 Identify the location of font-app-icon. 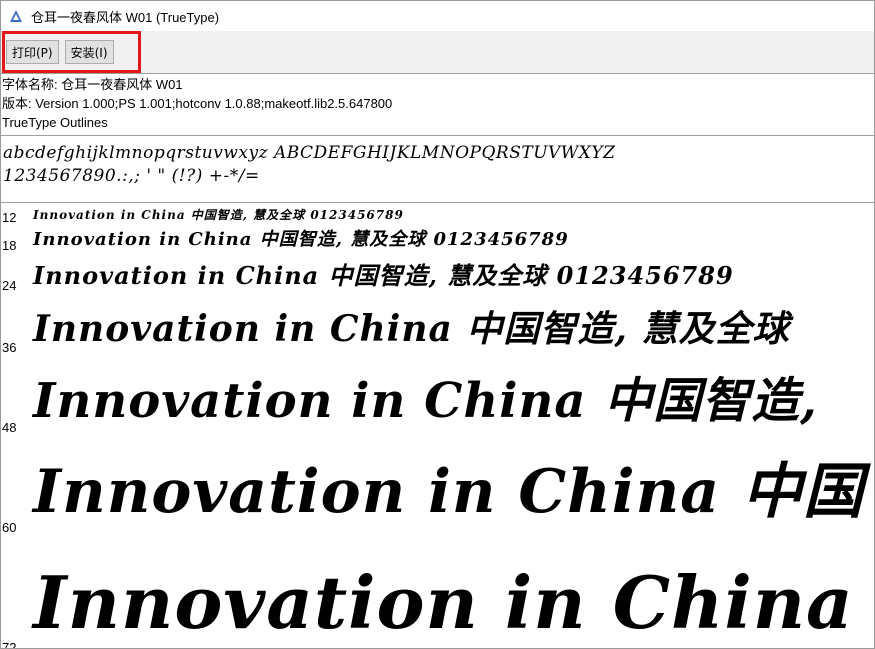
(16, 16).